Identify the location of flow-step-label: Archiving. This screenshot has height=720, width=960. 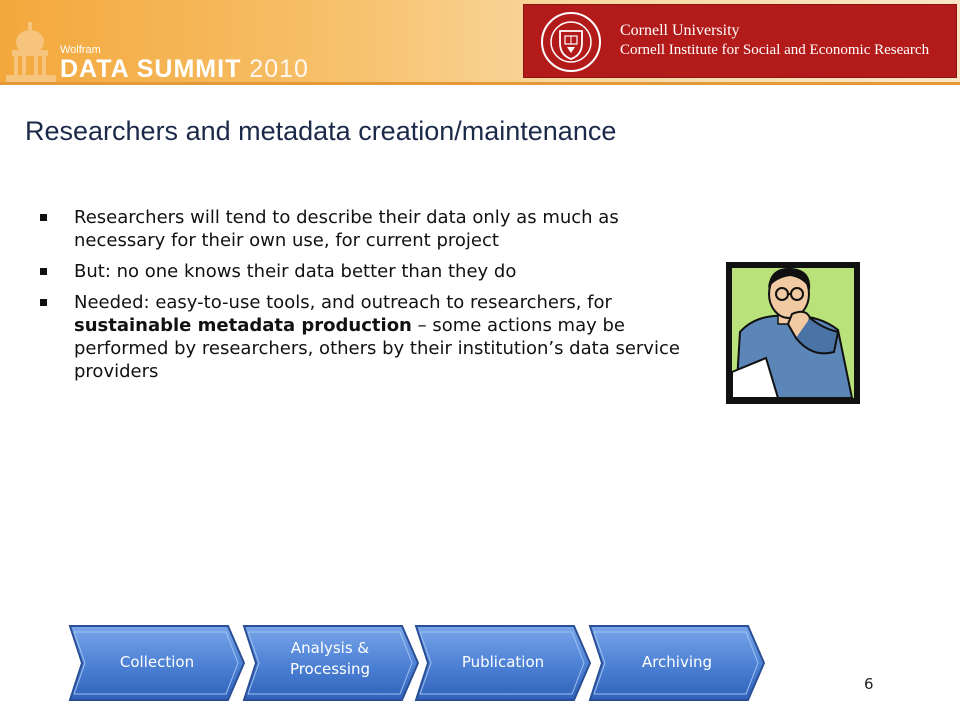
(677, 662).